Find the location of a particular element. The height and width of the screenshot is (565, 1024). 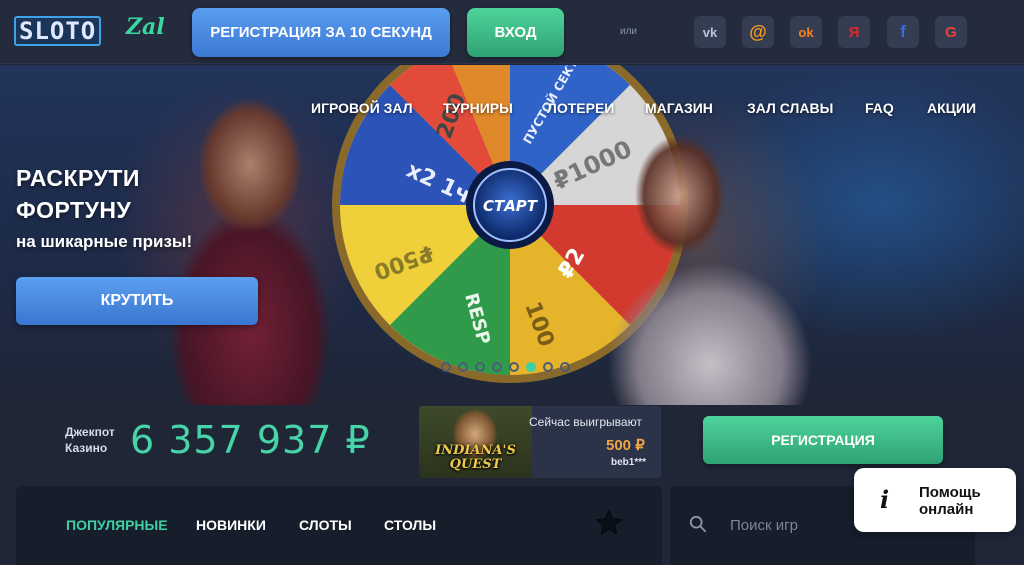

help-online-label: Помощь онлайн is located at coordinates (950, 501).